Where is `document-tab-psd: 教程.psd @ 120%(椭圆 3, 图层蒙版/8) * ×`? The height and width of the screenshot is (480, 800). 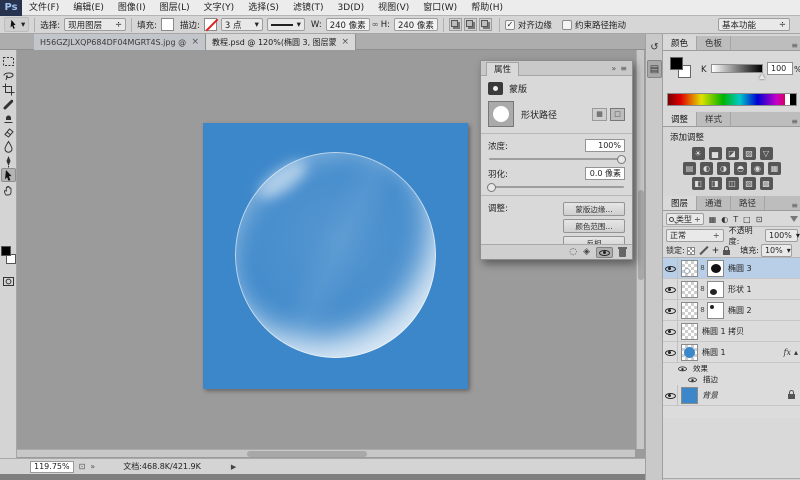
document-tab-psd: 教程.psd @ 120%(椭圆 3, 图层蒙版/8) * × is located at coordinates (281, 42).